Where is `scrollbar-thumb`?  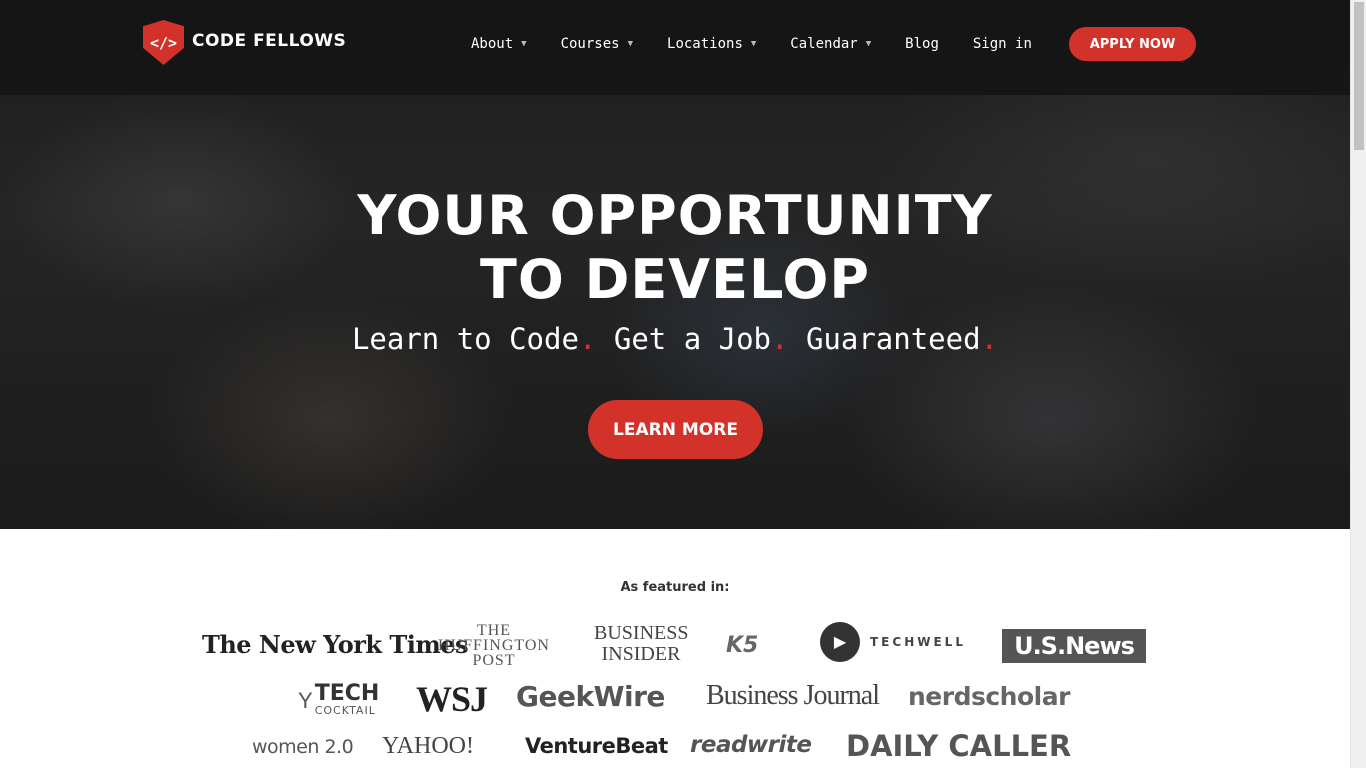
scrollbar-thumb is located at coordinates (1359, 76).